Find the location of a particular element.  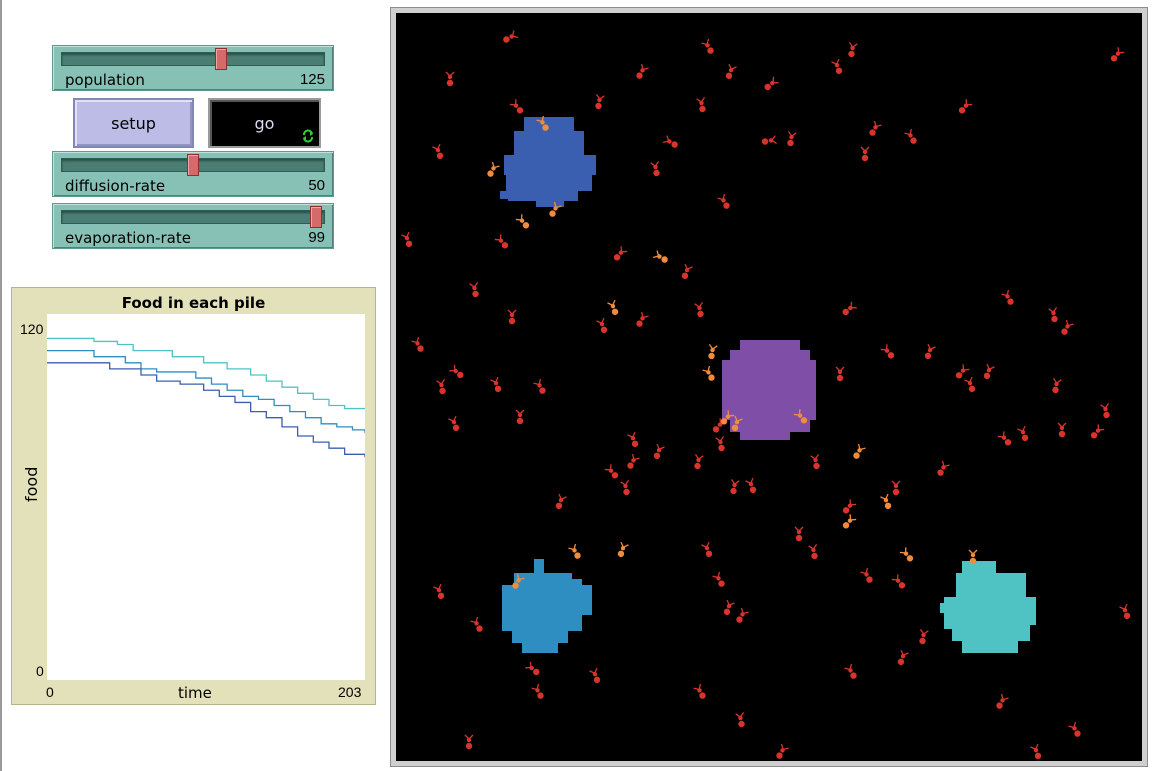

window-edge is located at coordinates (1, 385).